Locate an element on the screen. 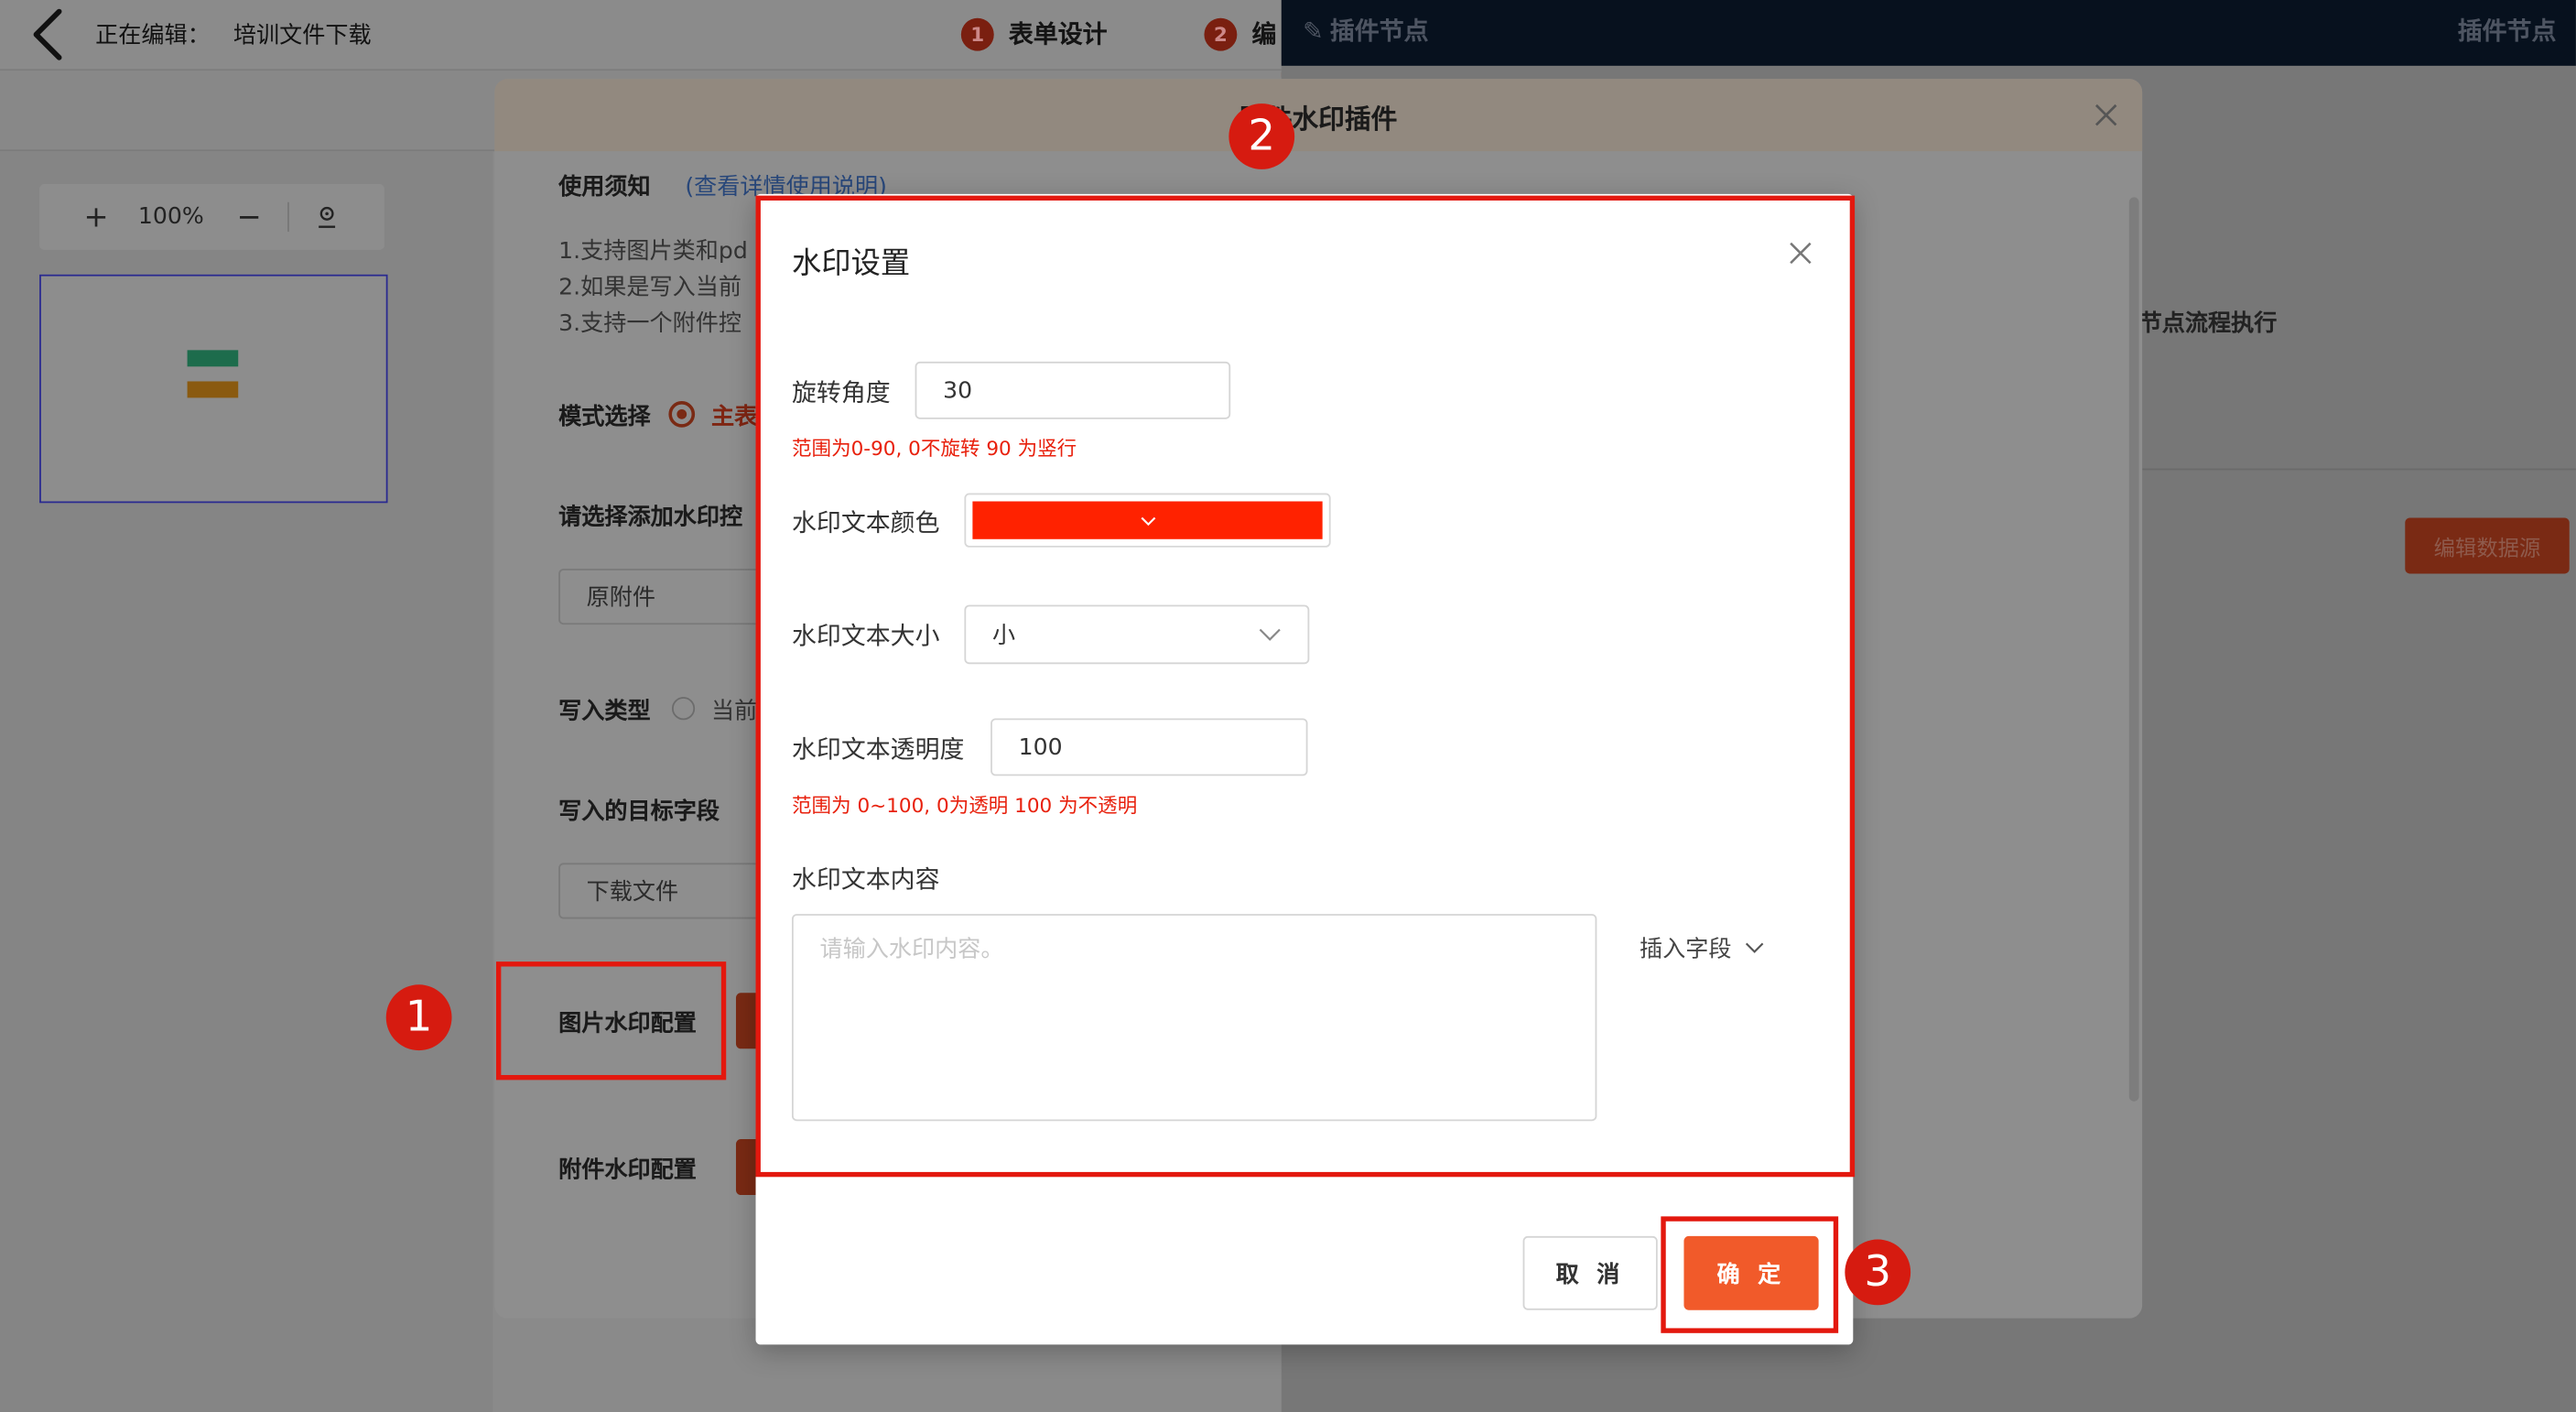  minimap is located at coordinates (214, 389).